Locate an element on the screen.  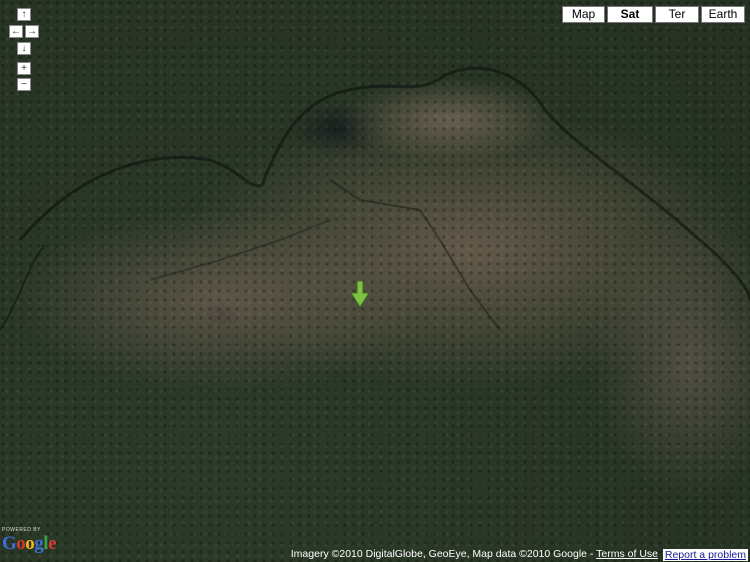
arrow-up-icon: ↑ is located at coordinates (24, 14).